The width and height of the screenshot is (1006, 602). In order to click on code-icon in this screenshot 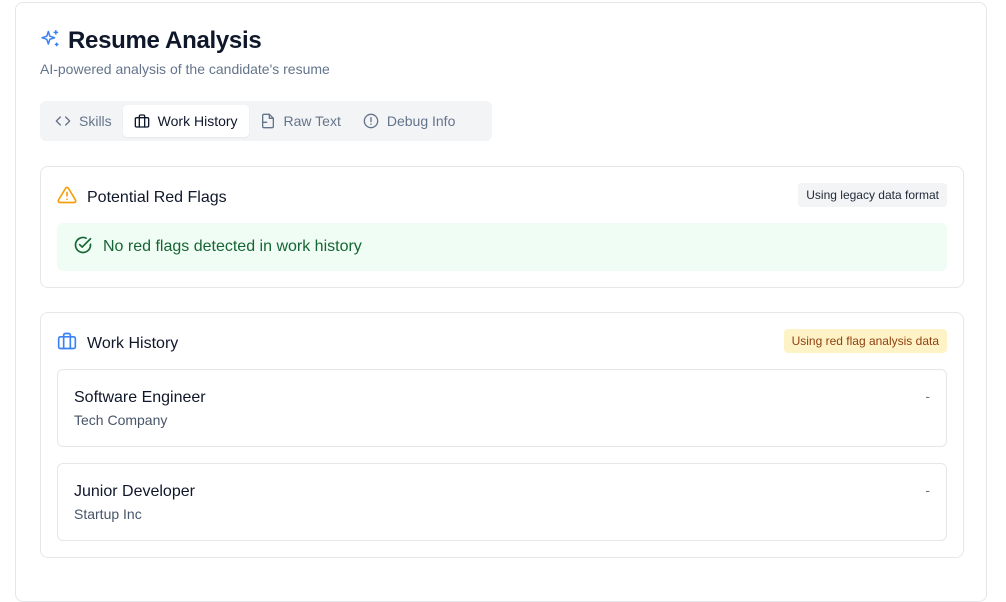, I will do `click(63, 121)`.